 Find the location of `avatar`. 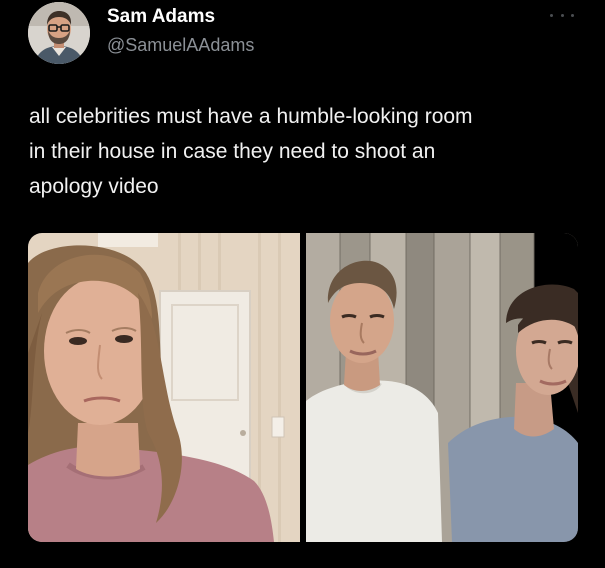

avatar is located at coordinates (59, 33).